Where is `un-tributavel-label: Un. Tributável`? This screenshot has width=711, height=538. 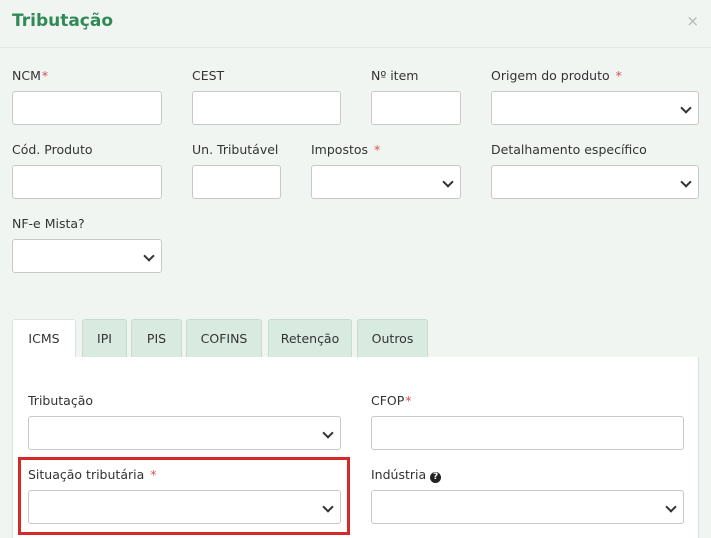
un-tributavel-label: Un. Tributável is located at coordinates (235, 149).